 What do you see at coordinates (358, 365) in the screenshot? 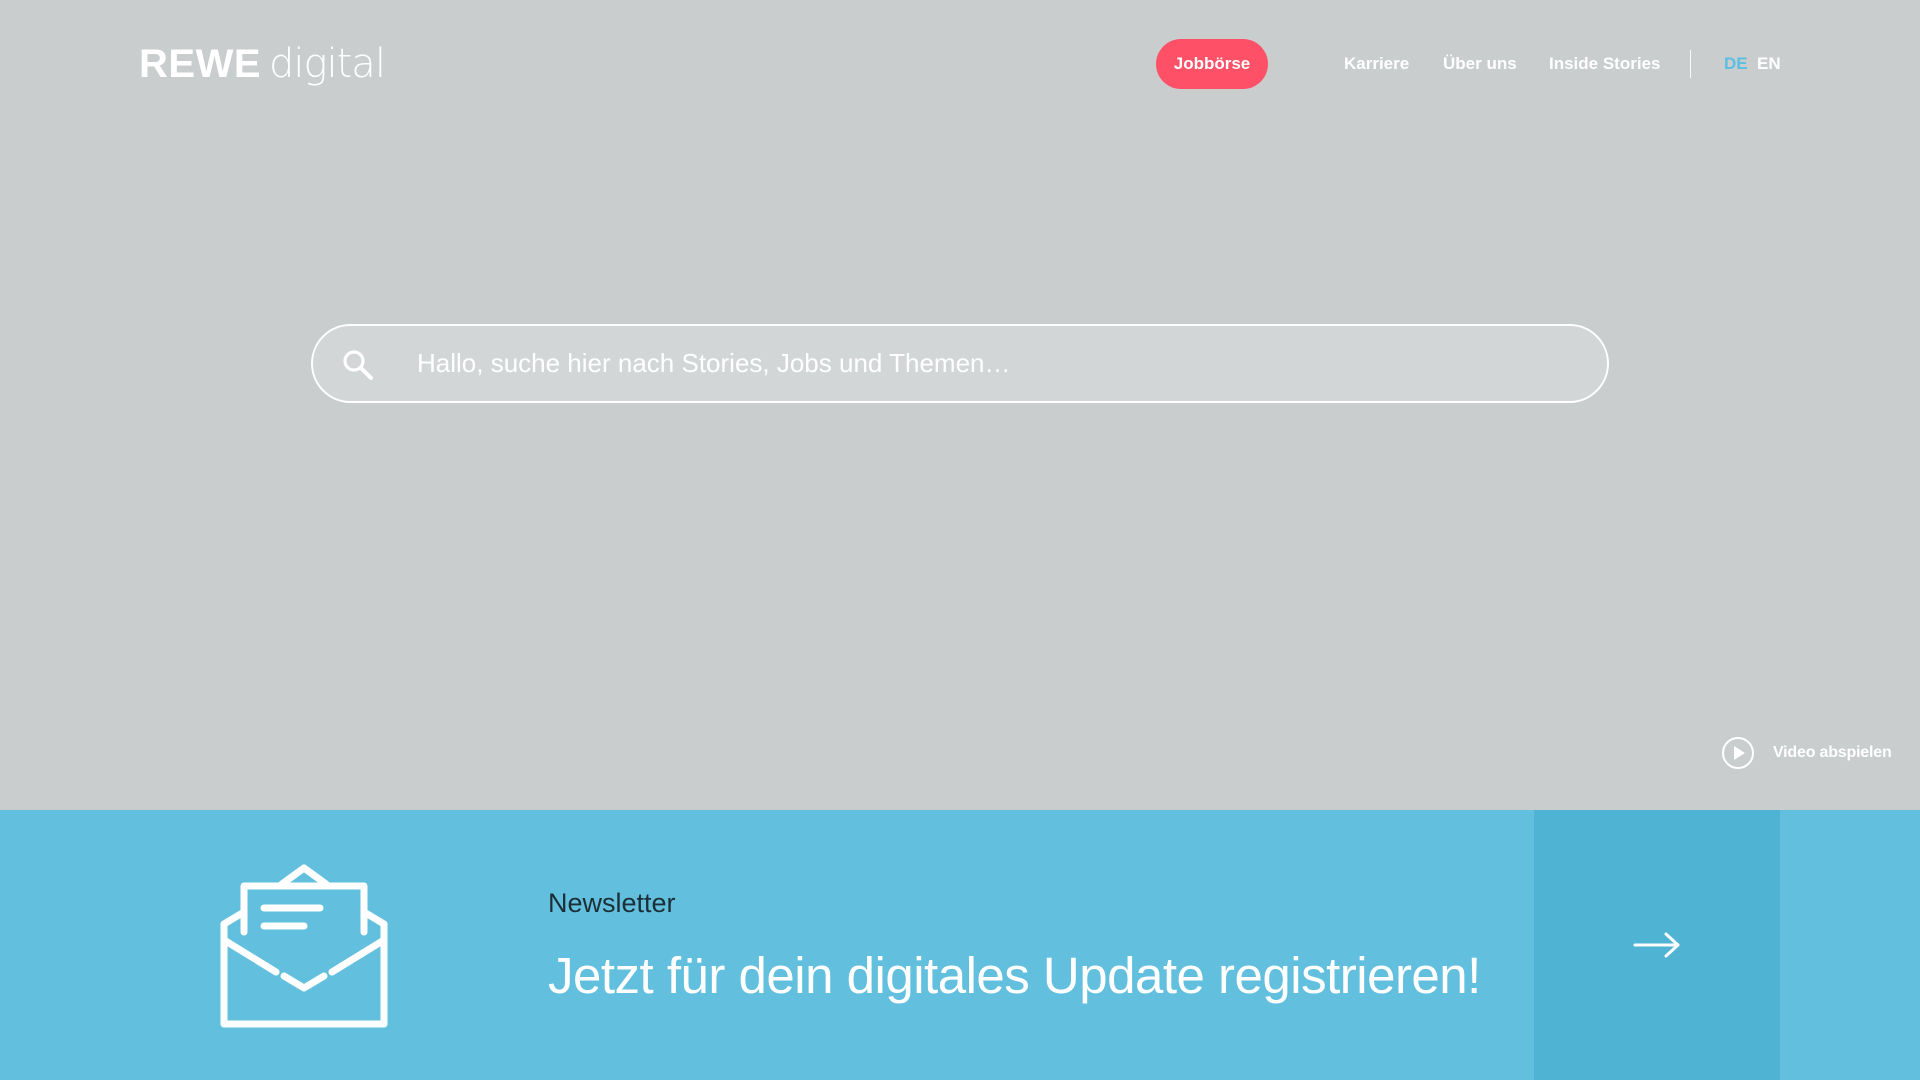
I see `search-icon` at bounding box center [358, 365].